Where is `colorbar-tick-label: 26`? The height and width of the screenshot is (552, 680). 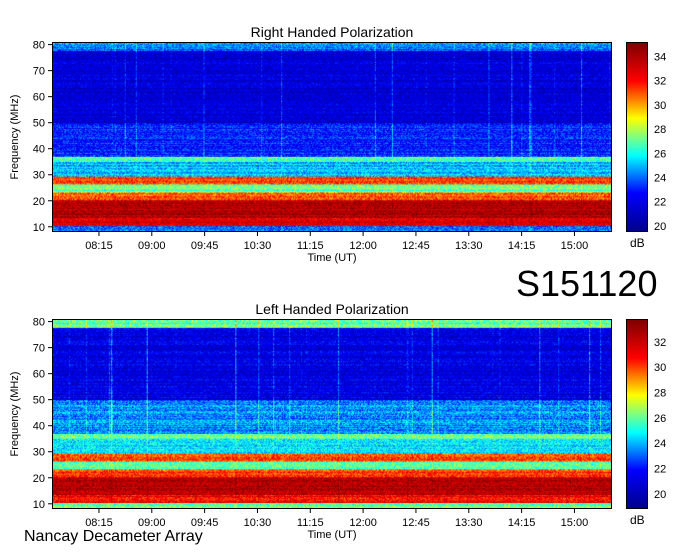 colorbar-tick-label: 26 is located at coordinates (660, 419).